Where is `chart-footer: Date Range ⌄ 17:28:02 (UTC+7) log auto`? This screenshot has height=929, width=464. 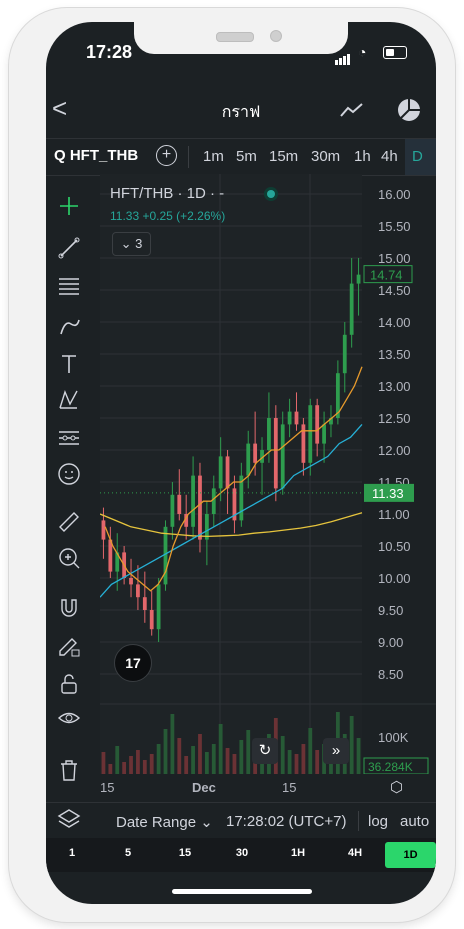 chart-footer: Date Range ⌄ 17:28:02 (UTC+7) log auto is located at coordinates (241, 820).